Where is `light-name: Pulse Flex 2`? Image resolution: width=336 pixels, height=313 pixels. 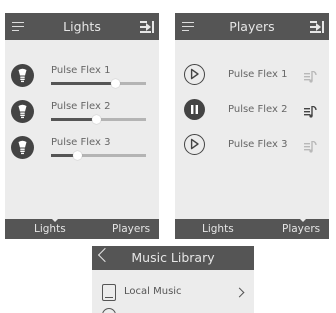
light-name: Pulse Flex 2 is located at coordinates (81, 106).